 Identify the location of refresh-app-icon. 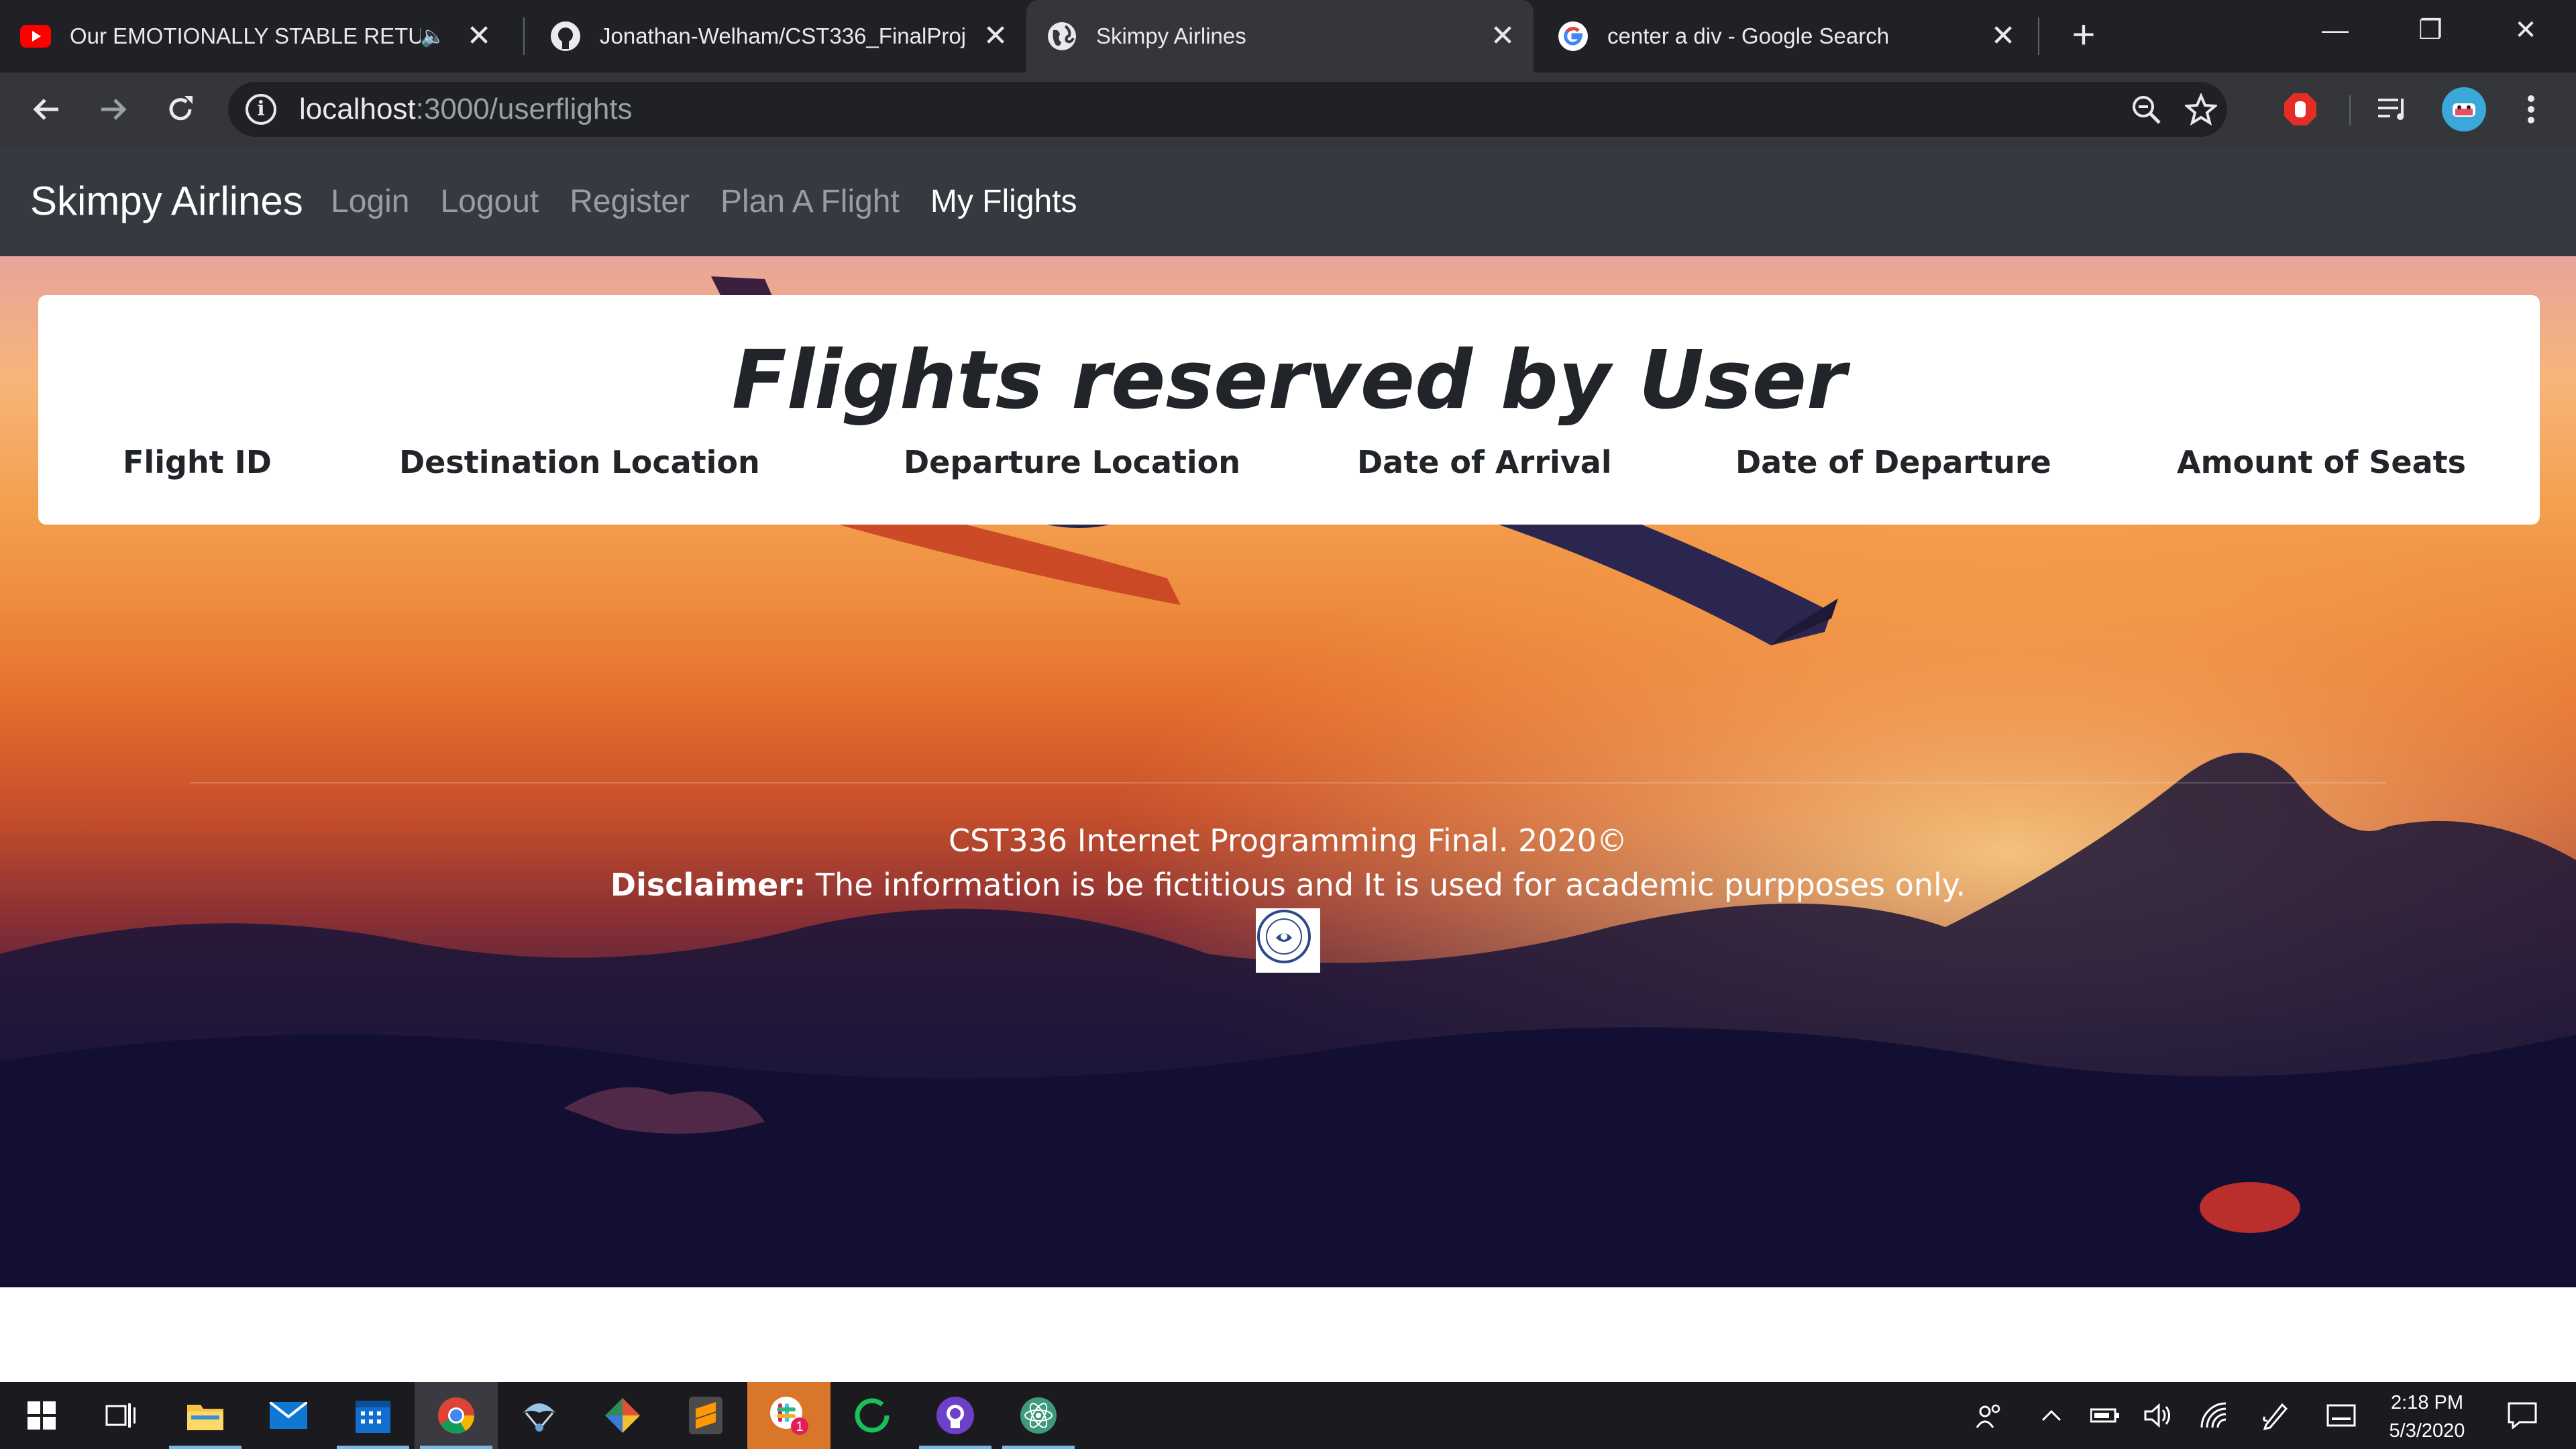
(872, 1415).